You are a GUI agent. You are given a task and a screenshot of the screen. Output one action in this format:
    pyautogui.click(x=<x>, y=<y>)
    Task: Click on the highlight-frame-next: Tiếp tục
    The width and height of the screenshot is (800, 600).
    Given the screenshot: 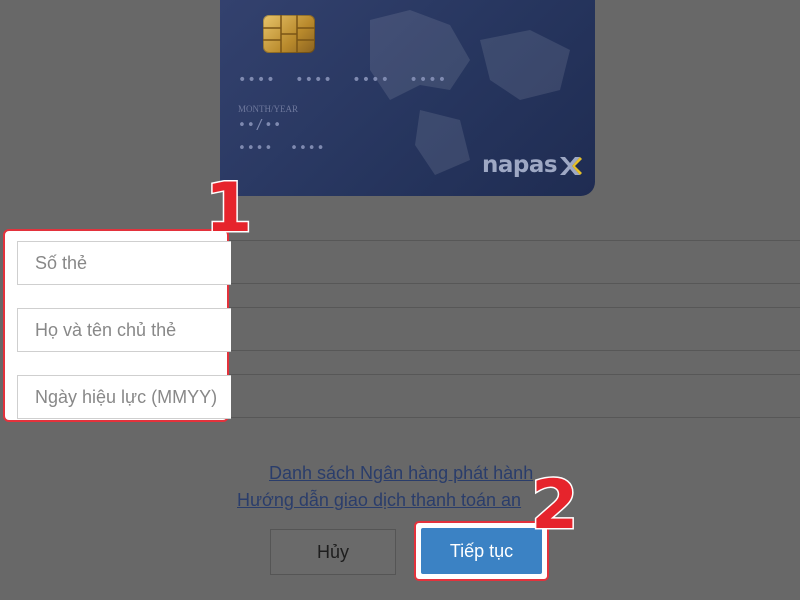 What is the action you would take?
    pyautogui.click(x=481, y=551)
    